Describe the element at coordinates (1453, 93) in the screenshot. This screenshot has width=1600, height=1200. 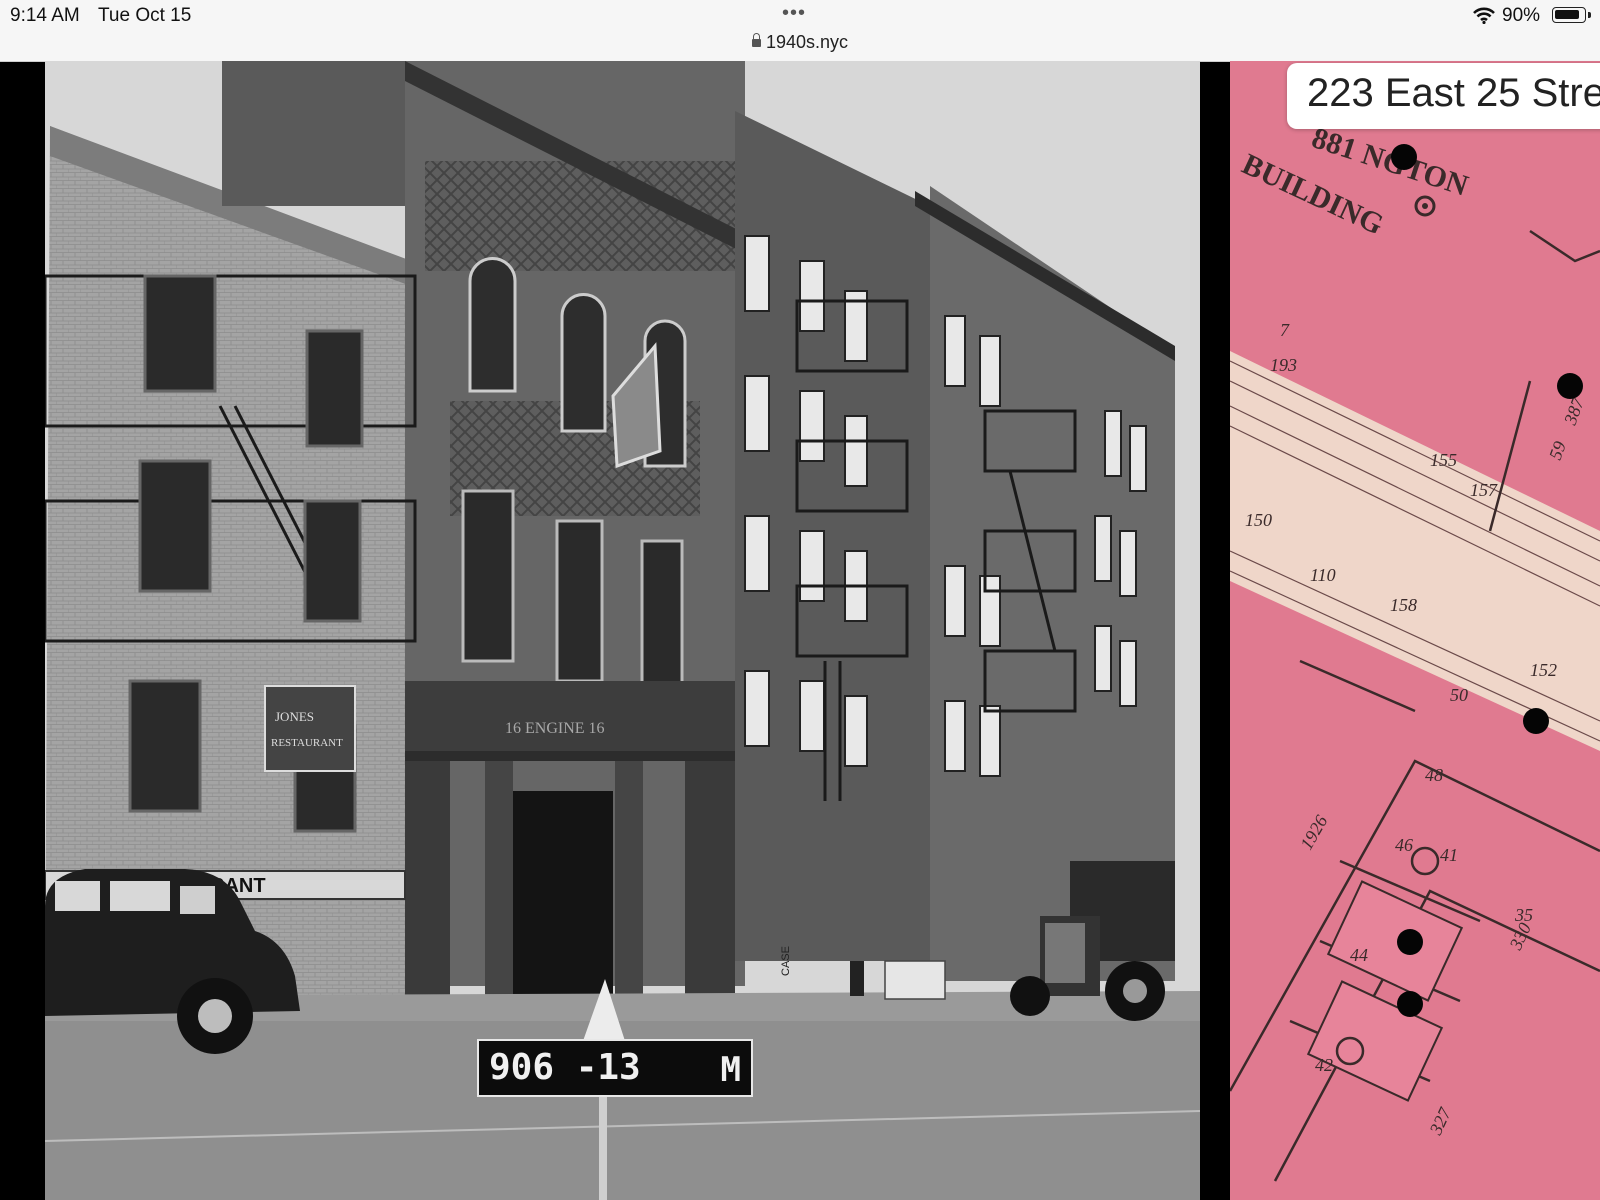
I see `address-text: 223 East 25 Stre` at that location.